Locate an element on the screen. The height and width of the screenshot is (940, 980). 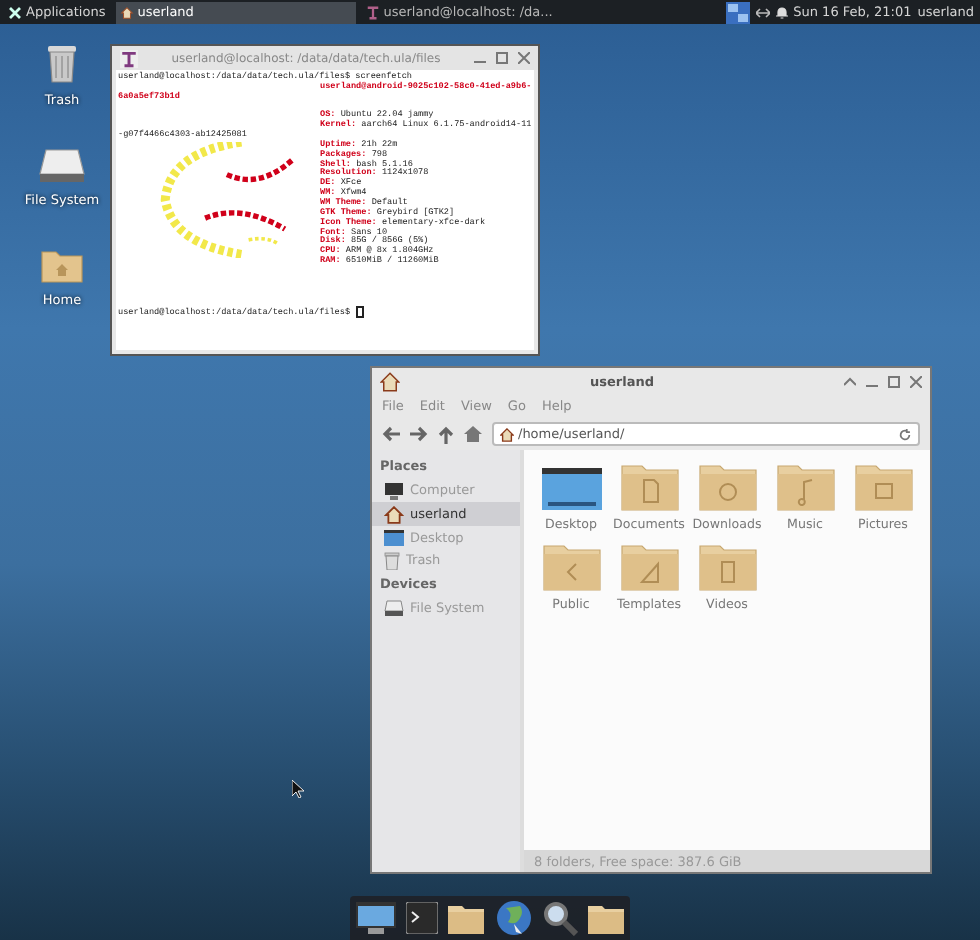
download-folder-icon is located at coordinates (727, 488).